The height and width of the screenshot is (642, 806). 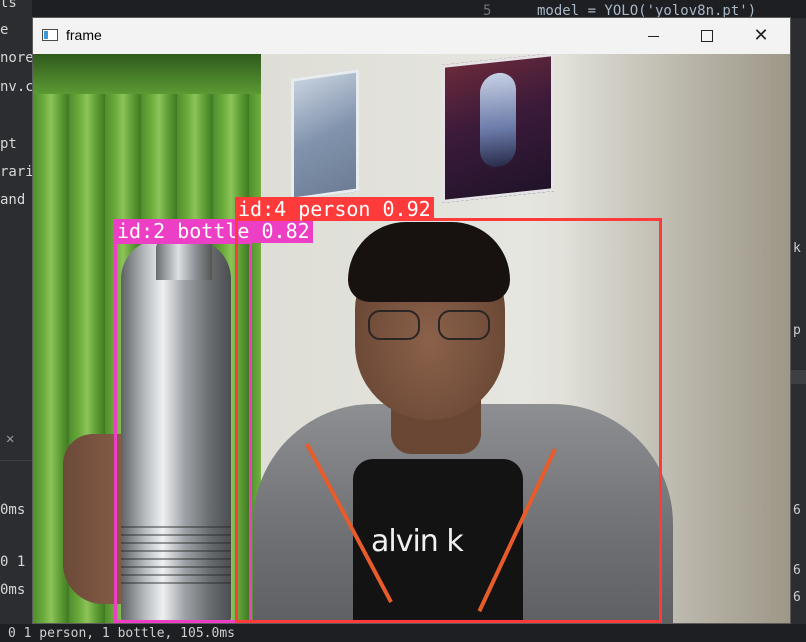 I want to click on right-fragment: k, so click(x=797, y=248).